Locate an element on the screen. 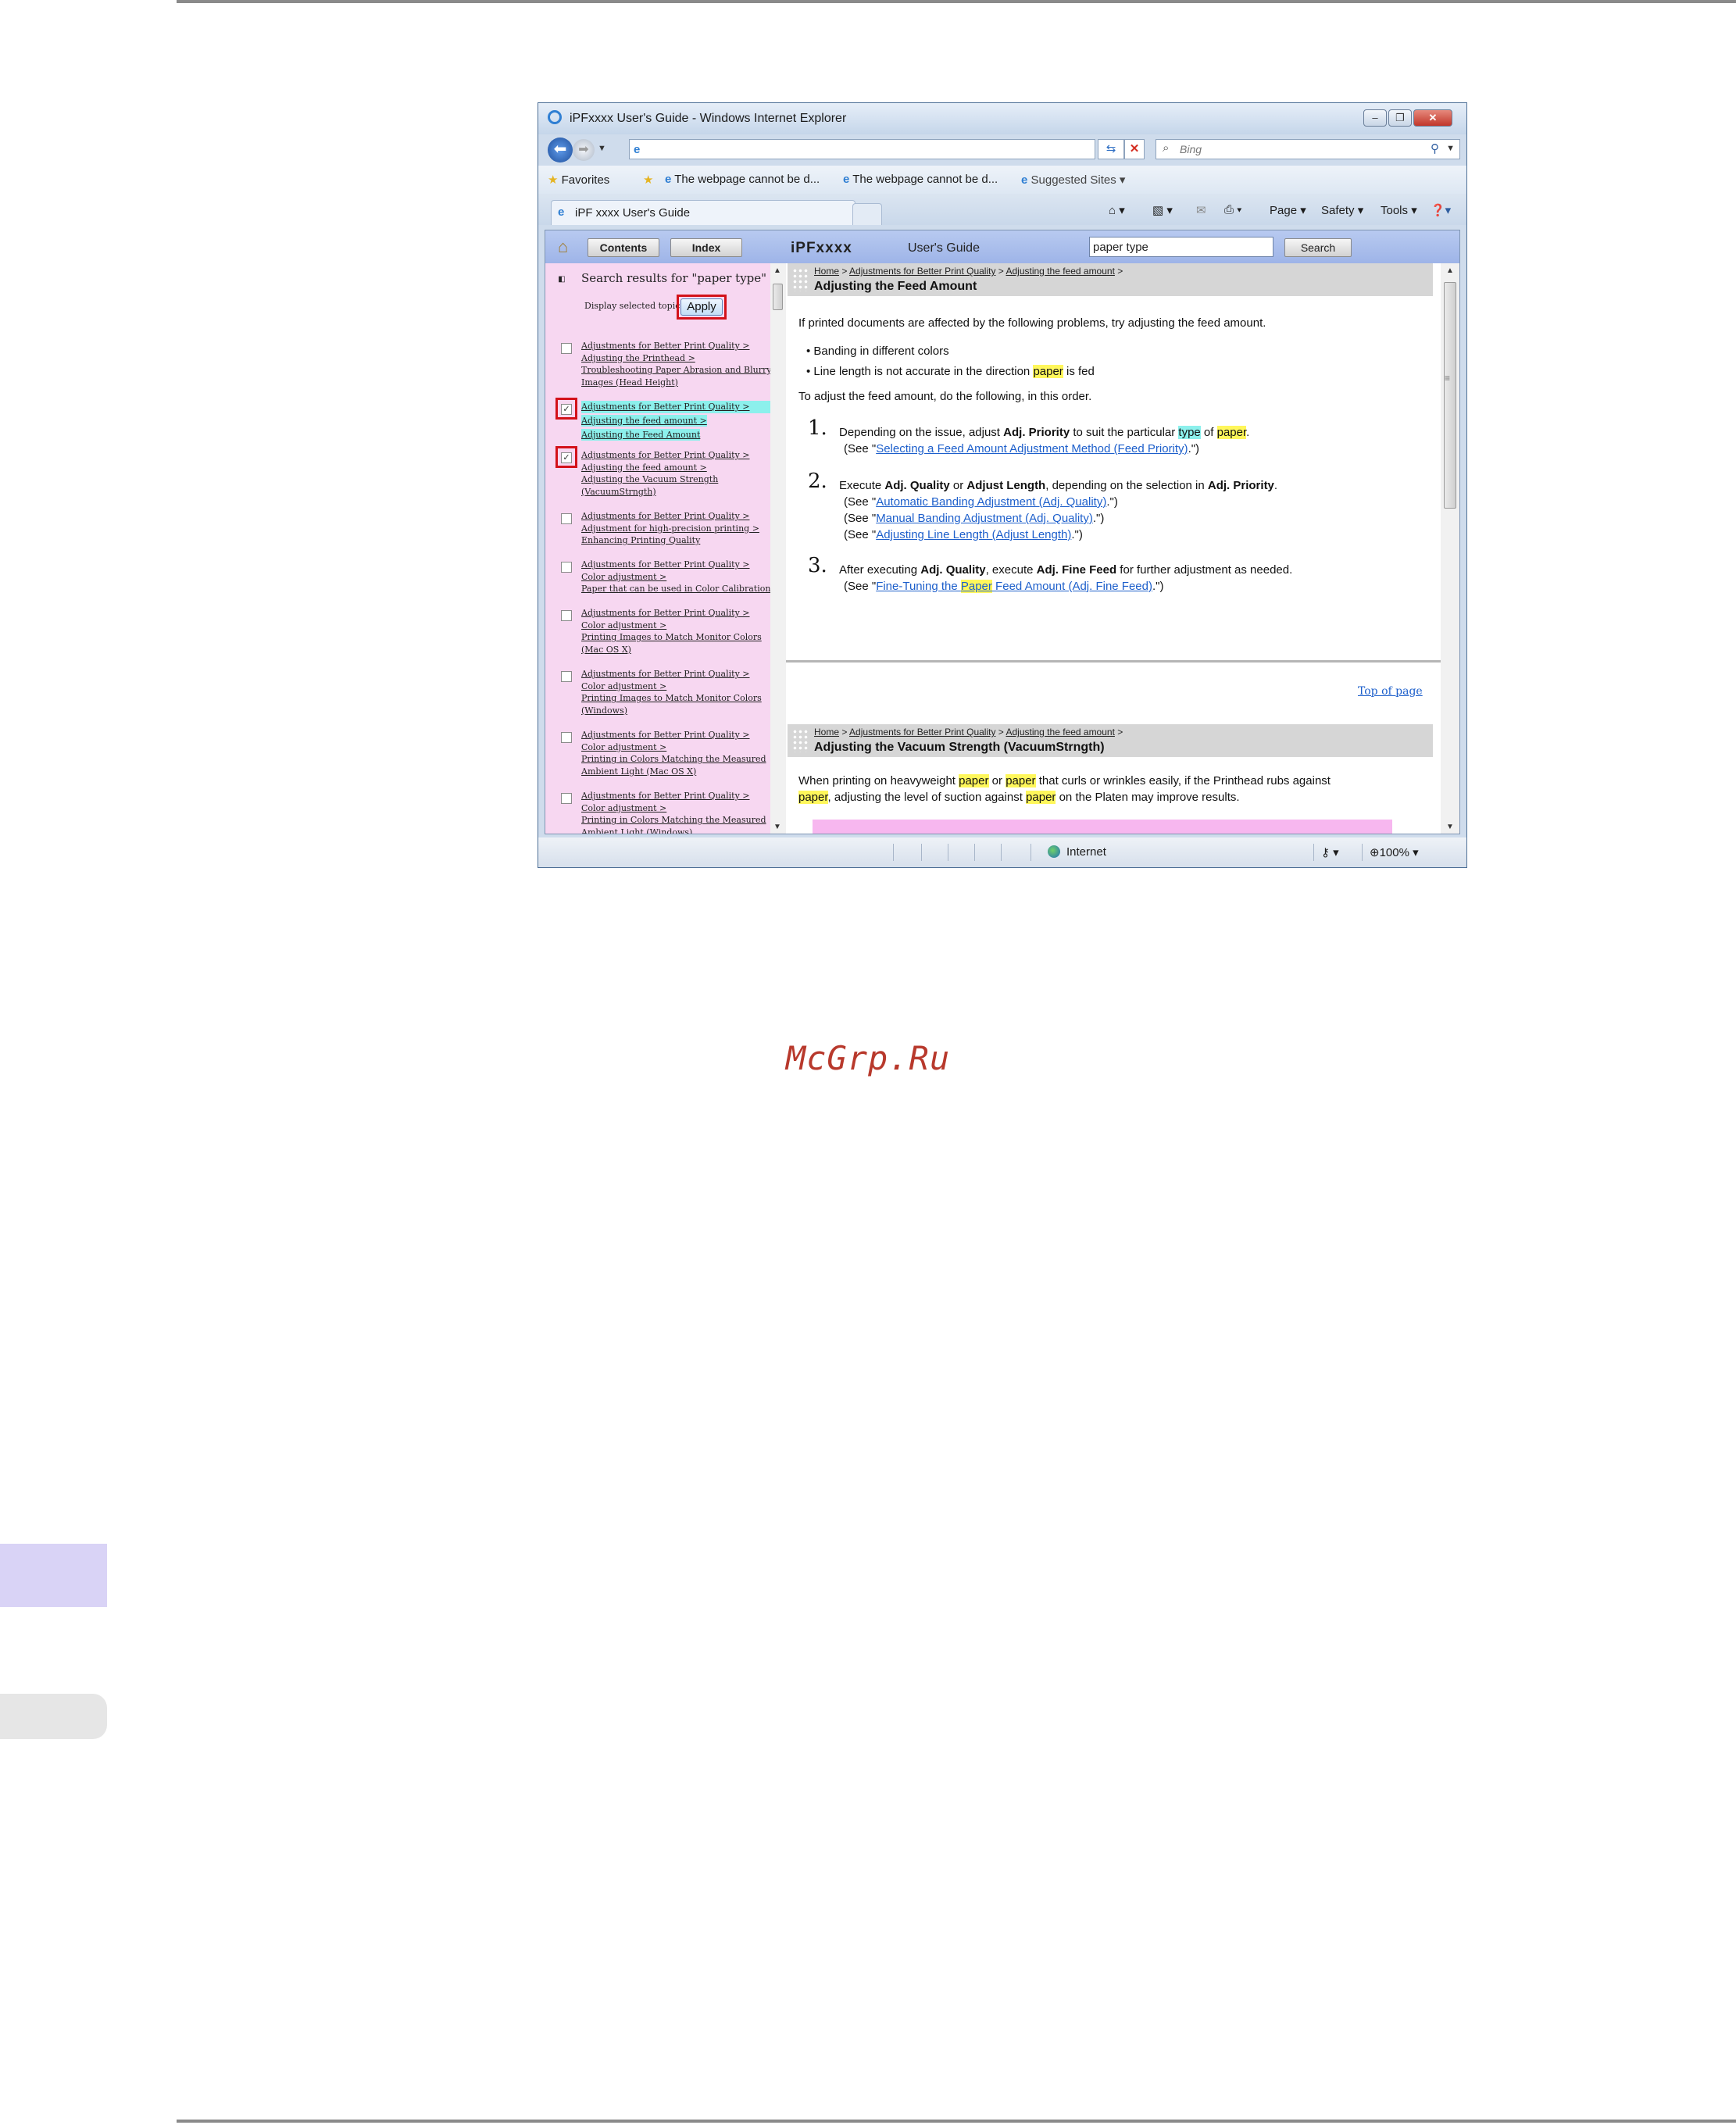  text-run-bold: Adj. Fine Feed is located at coordinates (1076, 570).